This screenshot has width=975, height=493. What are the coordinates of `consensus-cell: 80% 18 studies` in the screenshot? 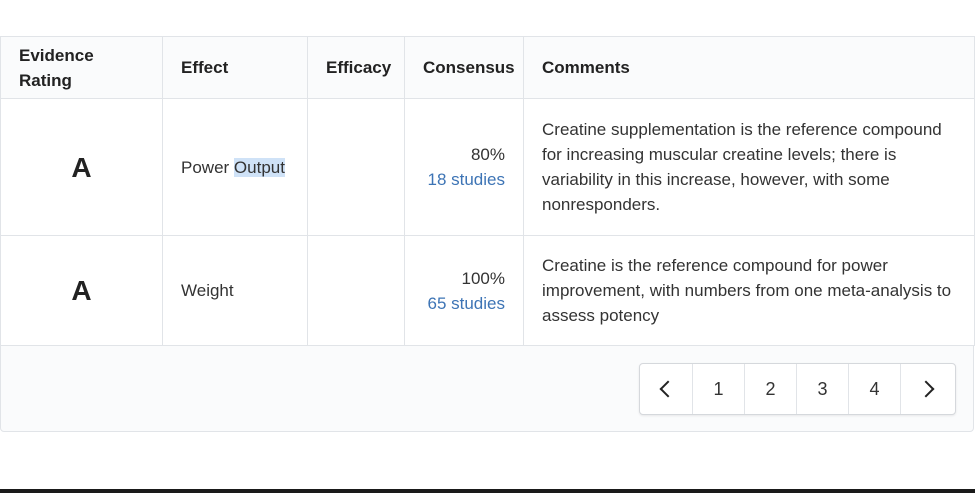 It's located at (464, 167).